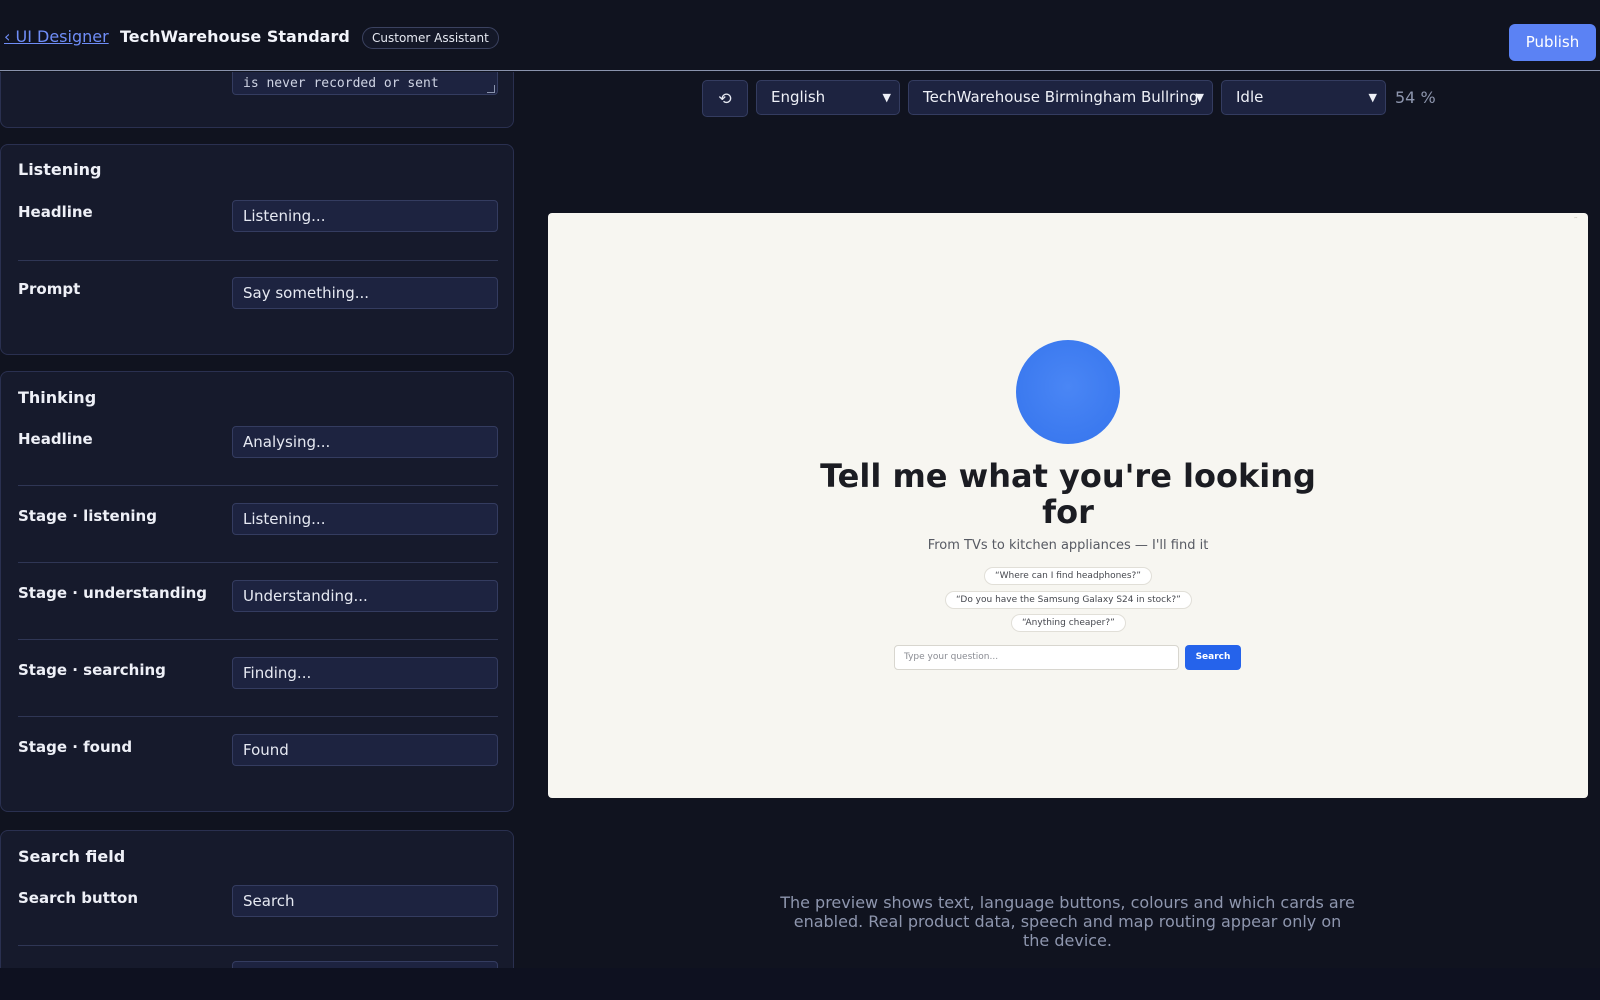 This screenshot has height=1000, width=1600. Describe the element at coordinates (113, 593) in the screenshot. I see `stage-understanding-label: Stage · understanding` at that location.